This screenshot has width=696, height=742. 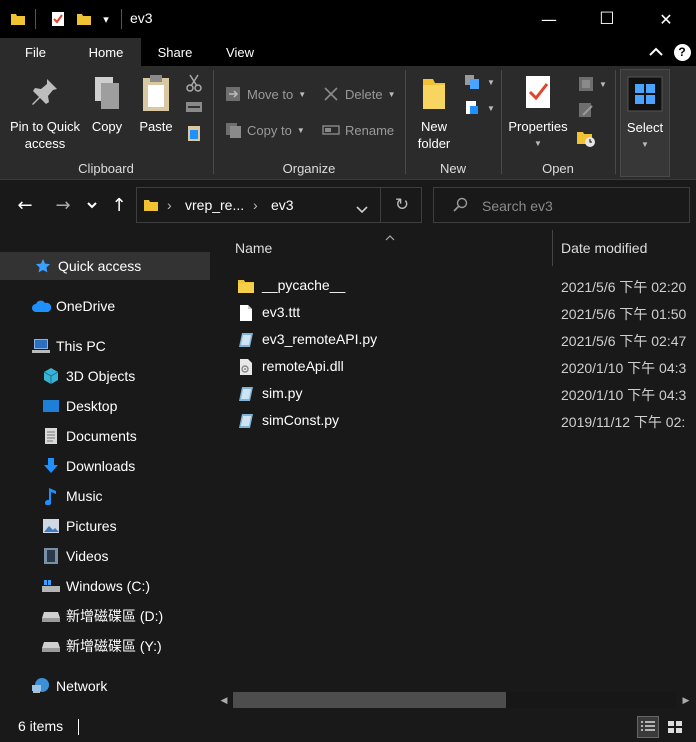 I want to click on paste-button: Paste, so click(x=156, y=103).